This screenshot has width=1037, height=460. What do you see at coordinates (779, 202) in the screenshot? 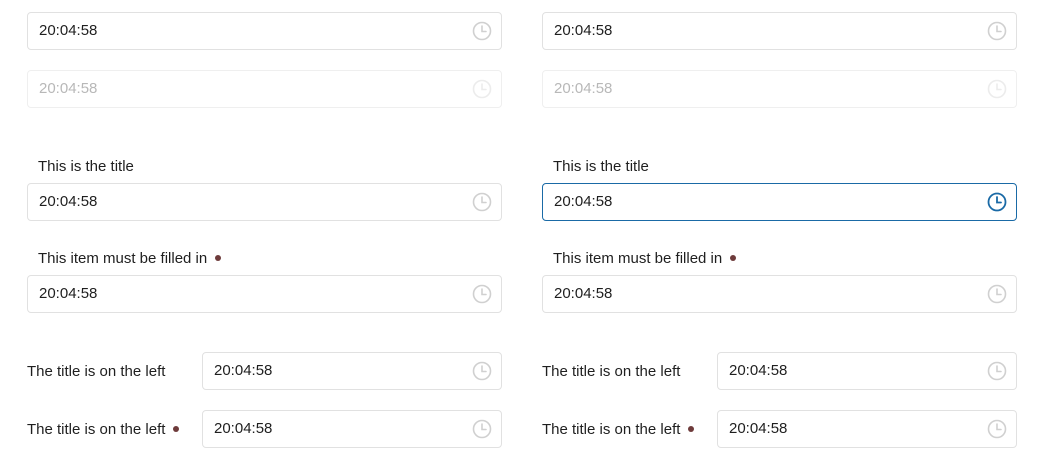
I see `time-picker-titled-focused: 20:04:58` at bounding box center [779, 202].